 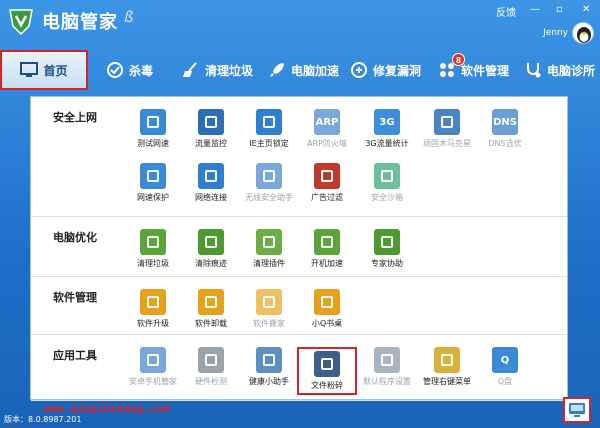 What do you see at coordinates (129, 17) in the screenshot?
I see `title-decoration: ß` at bounding box center [129, 17].